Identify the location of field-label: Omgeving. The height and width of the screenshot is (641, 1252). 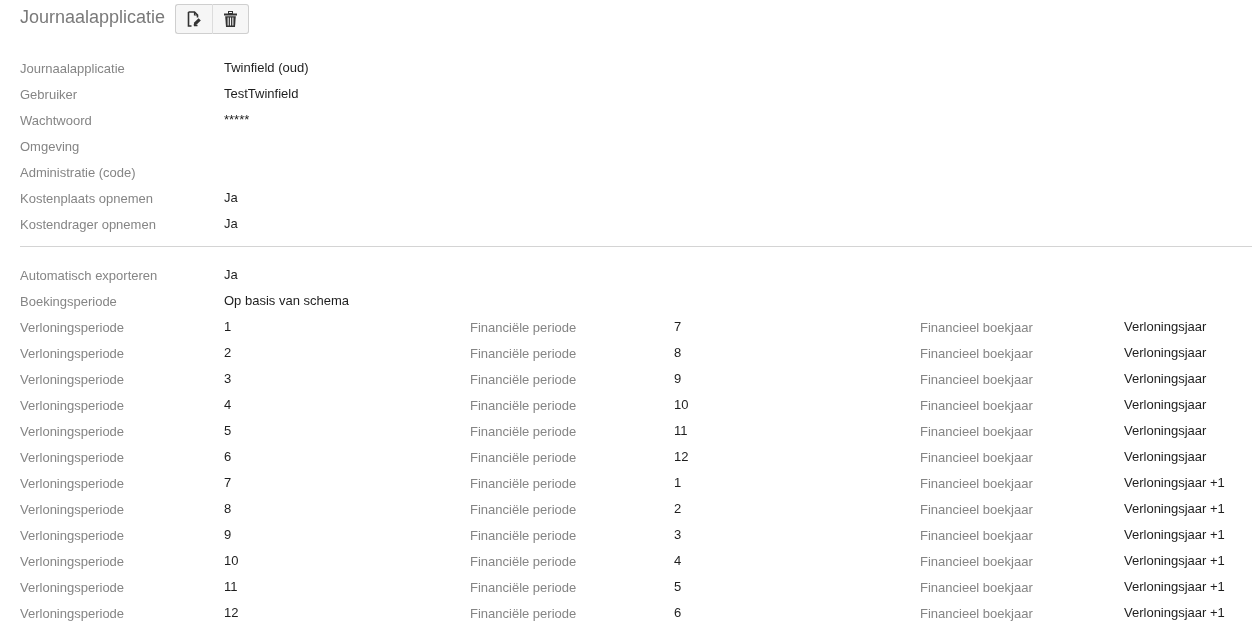
(50, 146).